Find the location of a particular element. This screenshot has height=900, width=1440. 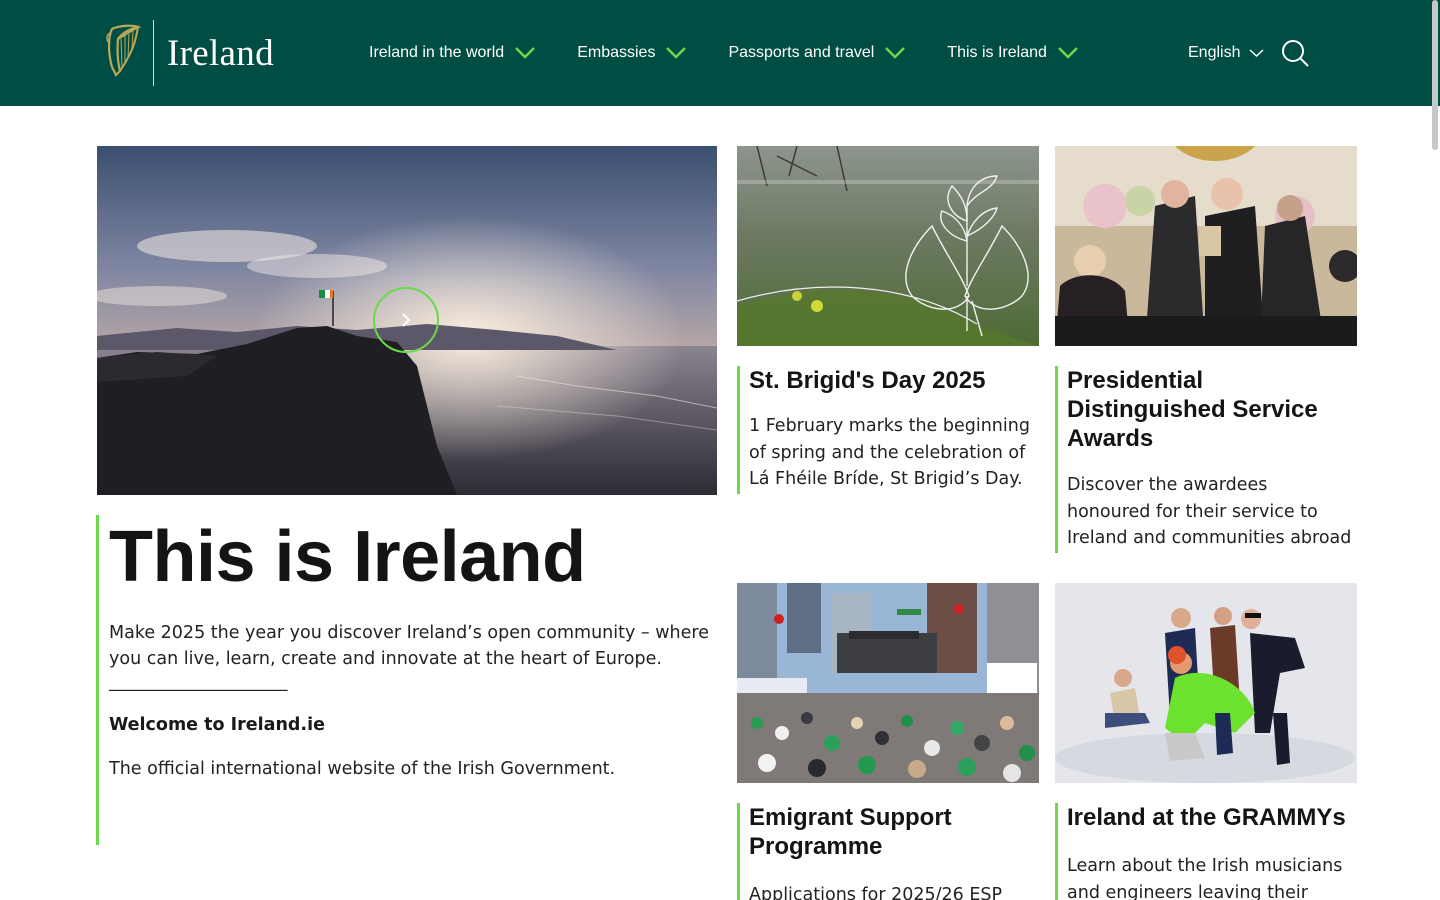

nav-label: Passports and travel is located at coordinates (801, 52).